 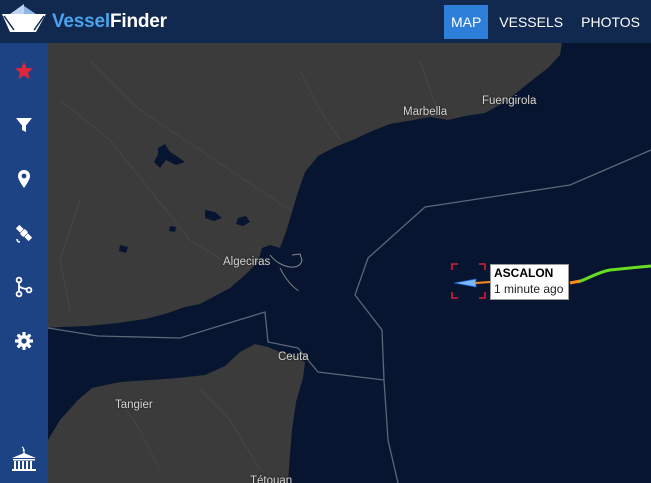 I want to click on nav-vessels: VESSELS, so click(x=531, y=22).